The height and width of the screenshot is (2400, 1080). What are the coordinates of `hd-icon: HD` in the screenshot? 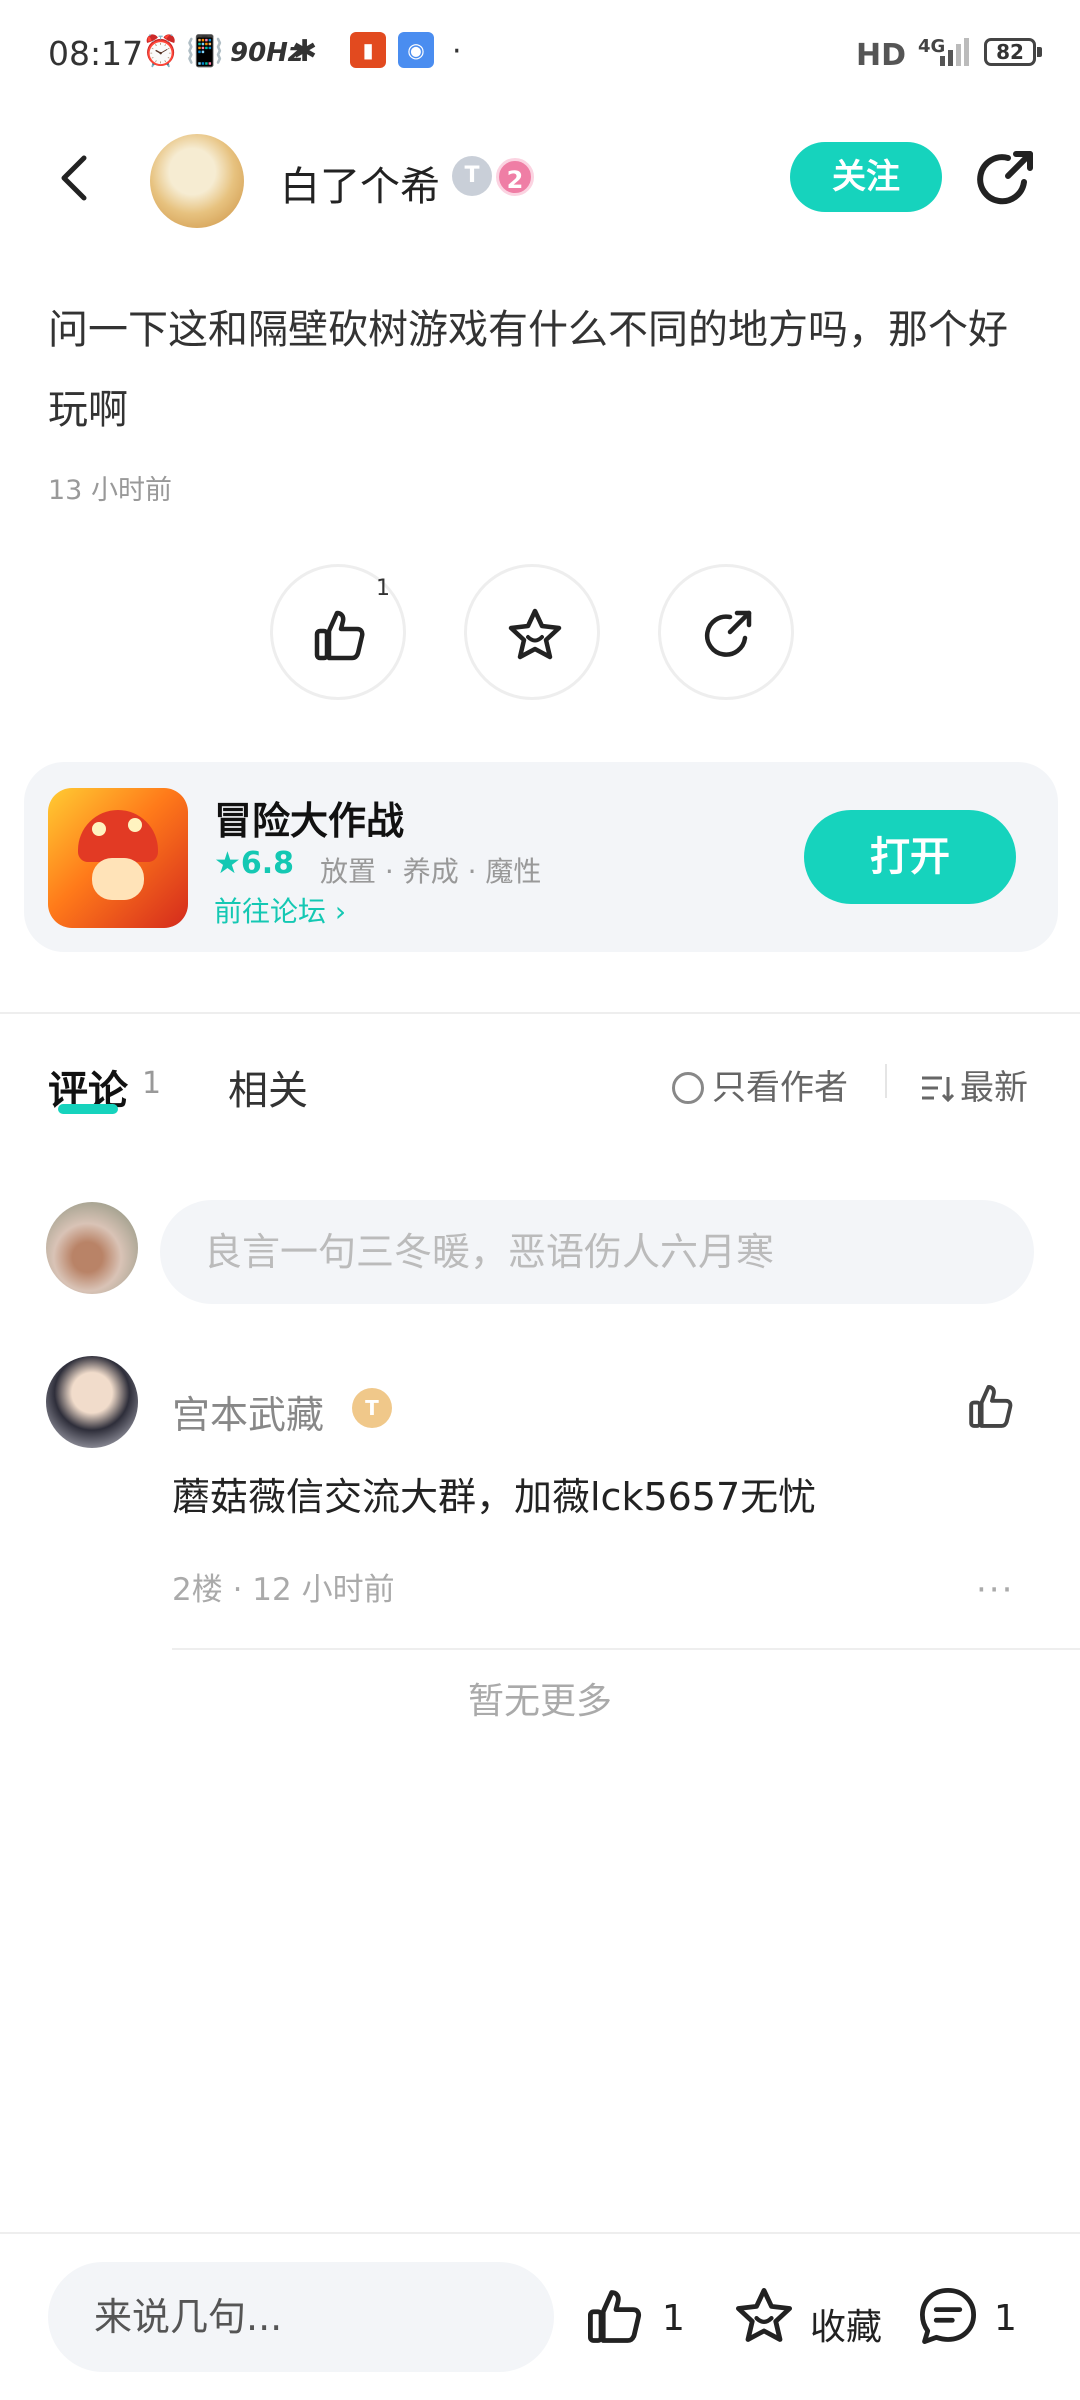 It's located at (881, 55).